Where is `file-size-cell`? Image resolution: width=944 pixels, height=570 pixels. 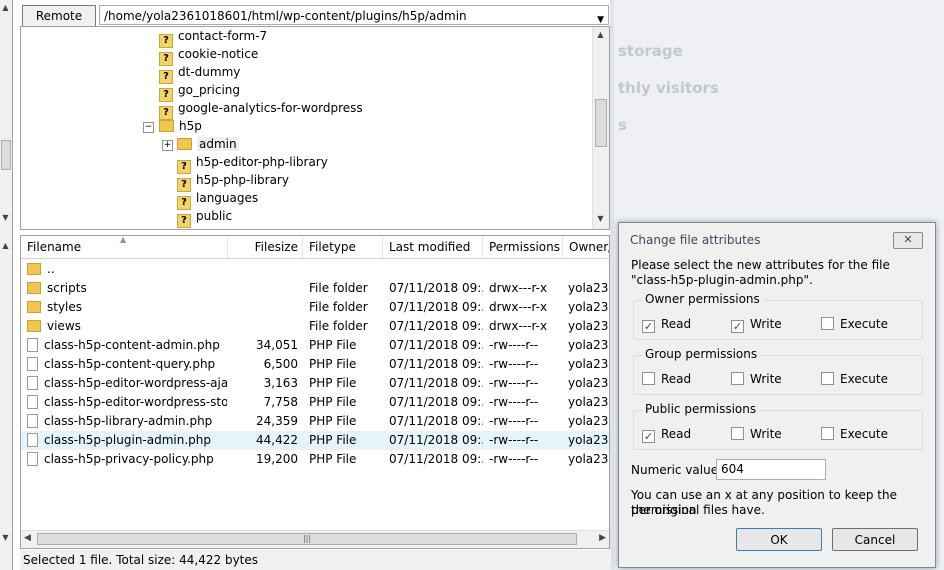 file-size-cell is located at coordinates (263, 326).